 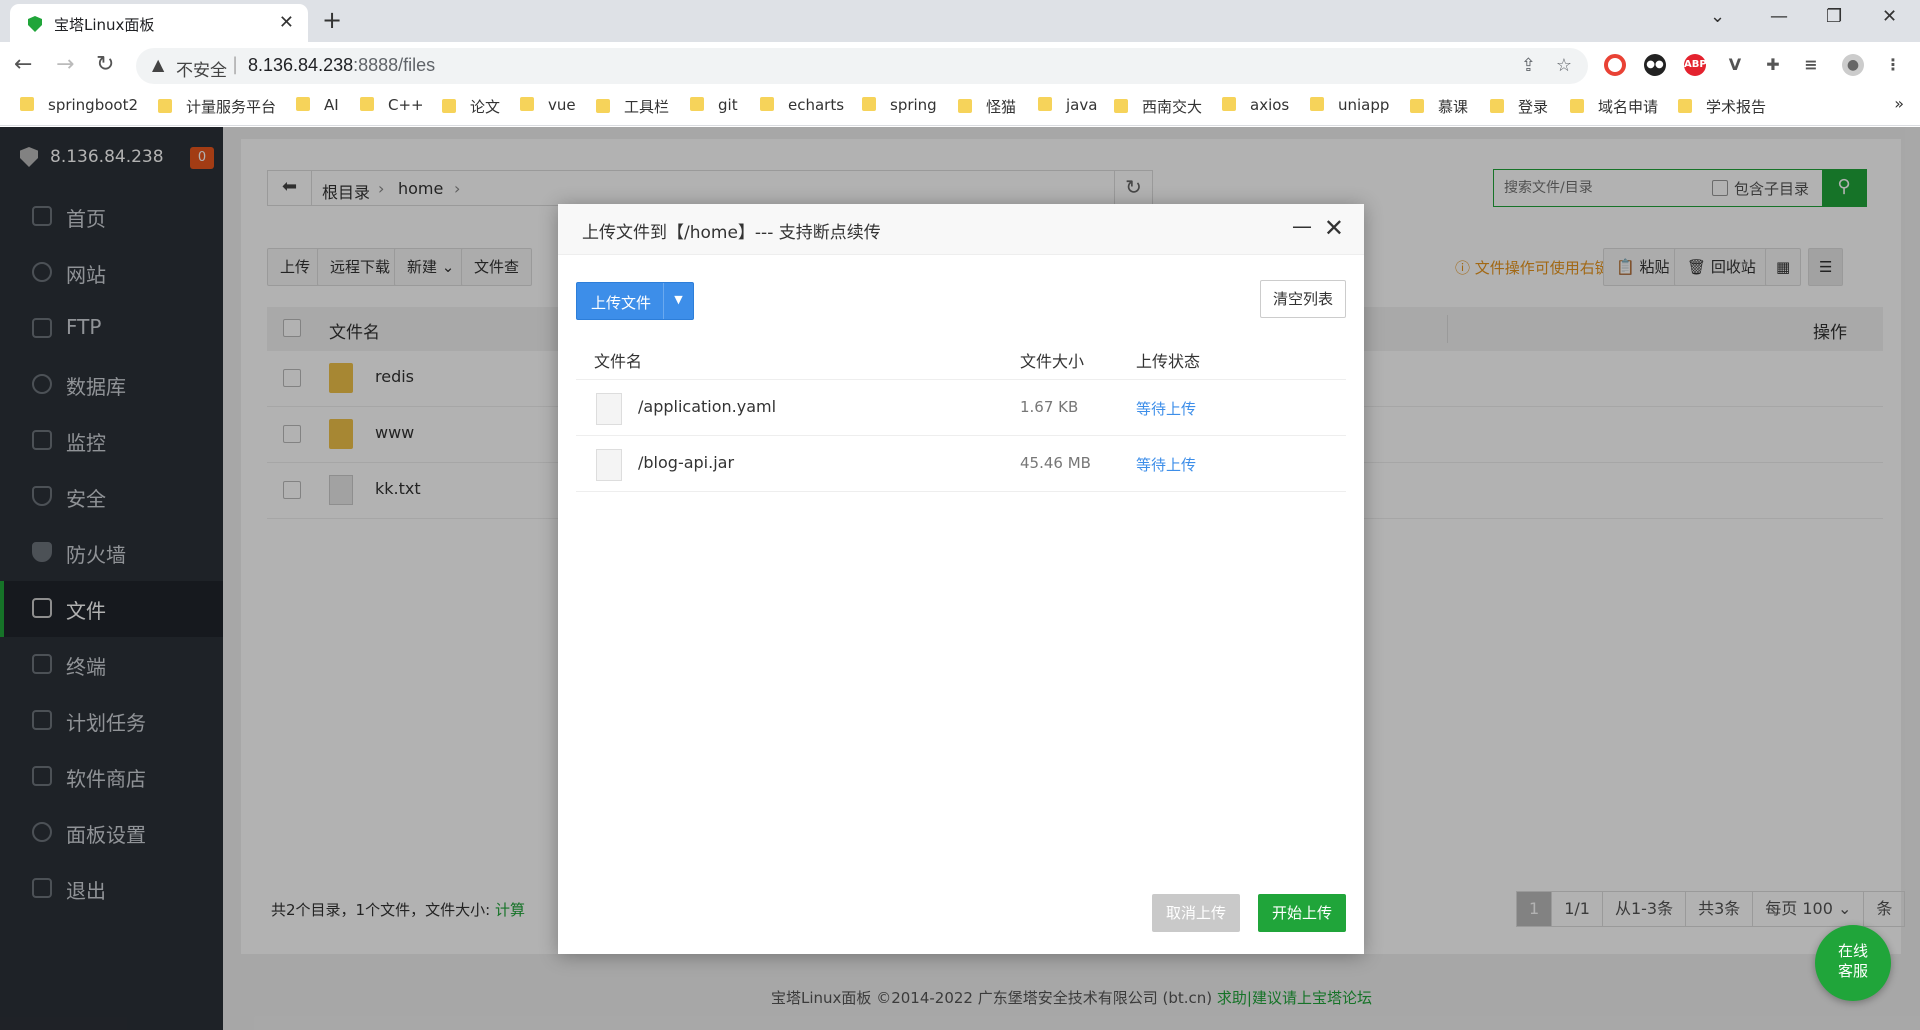 What do you see at coordinates (1834, 16) in the screenshot?
I see `restore-icon: ❐` at bounding box center [1834, 16].